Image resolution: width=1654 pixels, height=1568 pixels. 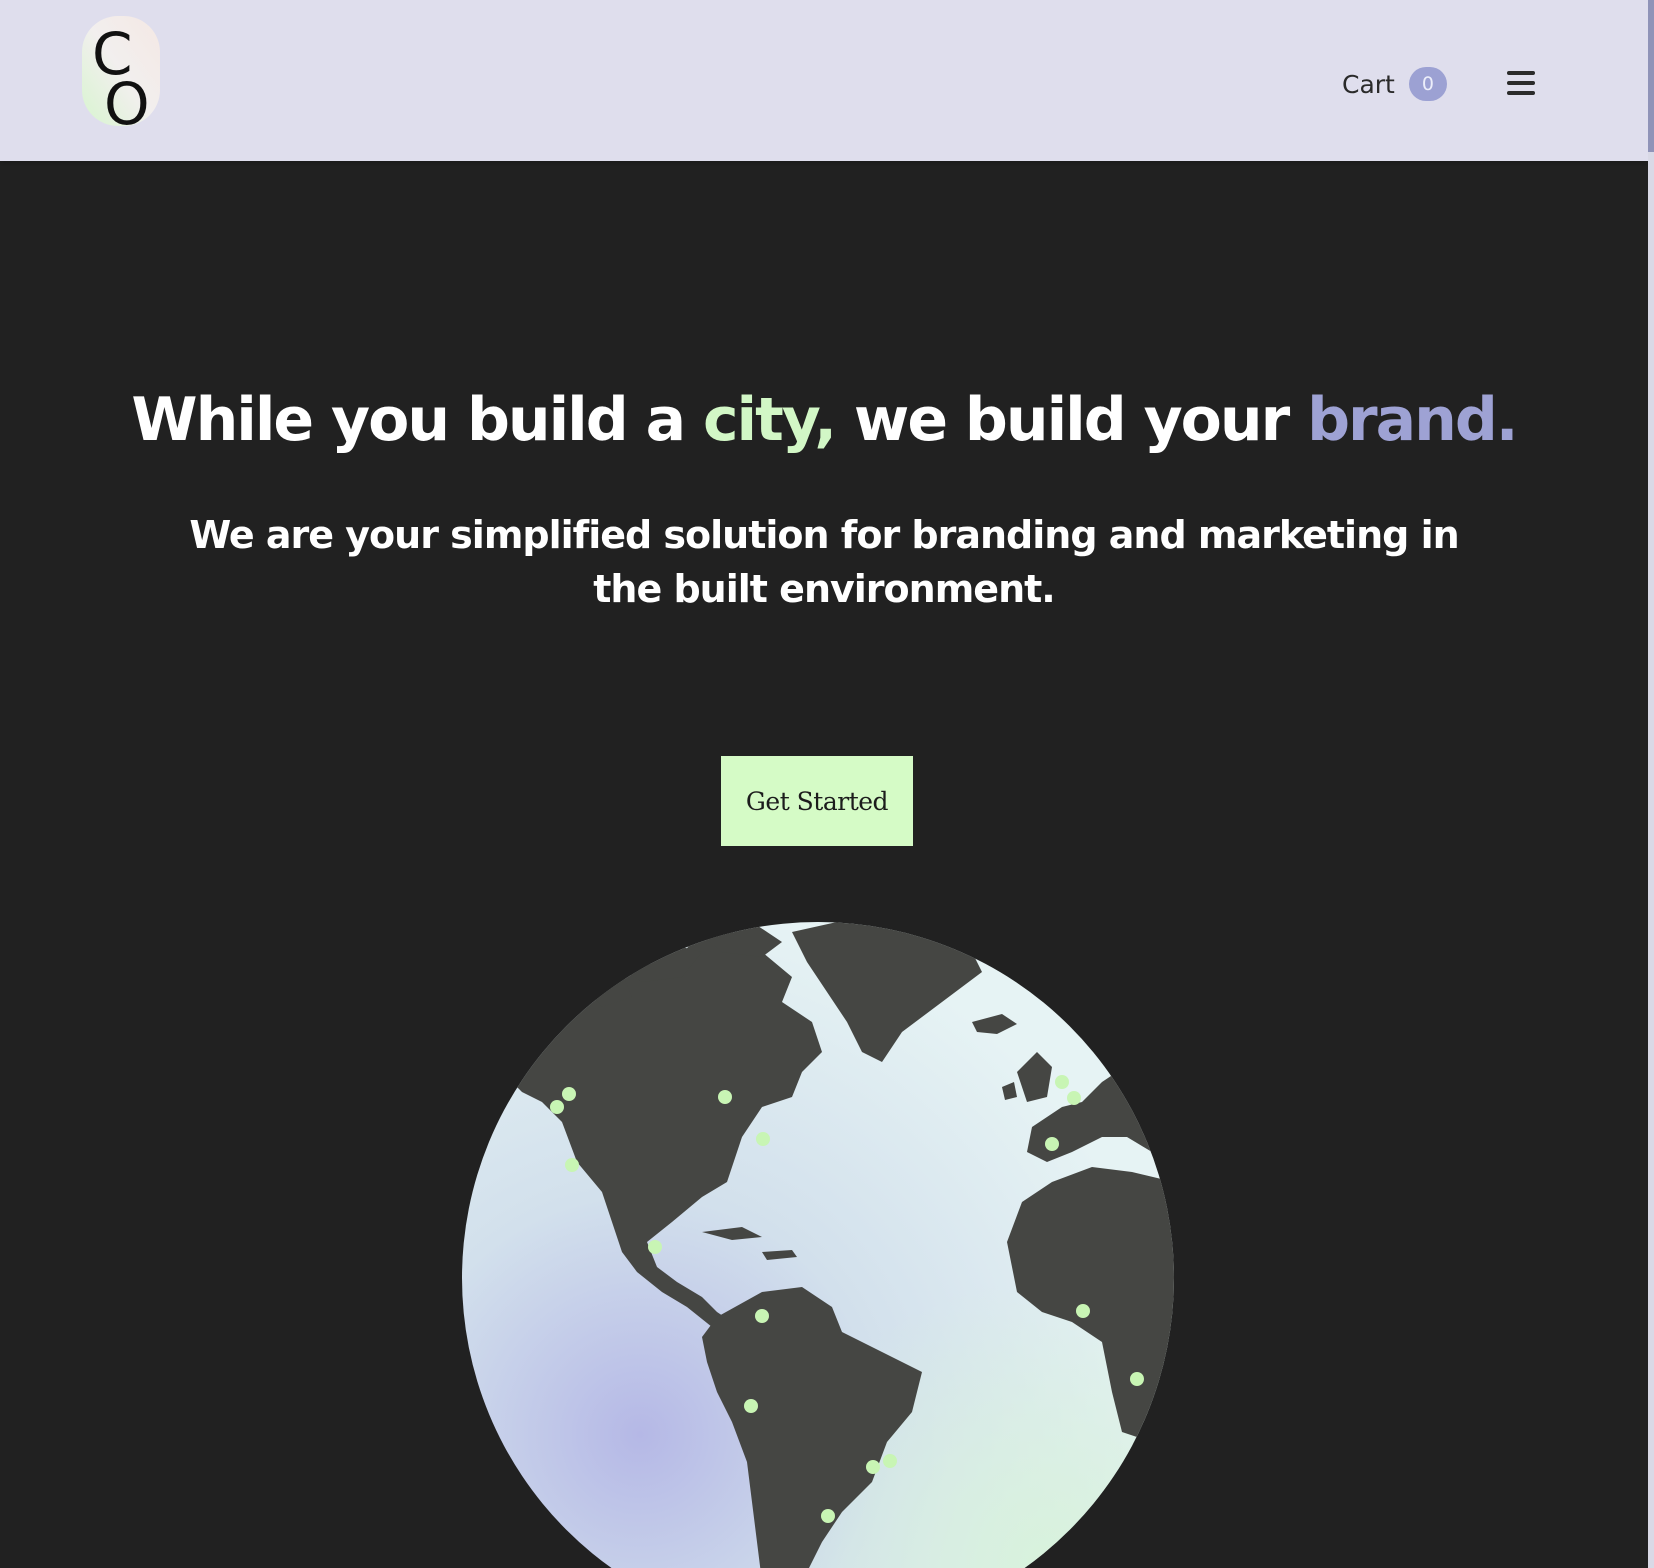 I want to click on svg-text: O, so click(x=127, y=99).